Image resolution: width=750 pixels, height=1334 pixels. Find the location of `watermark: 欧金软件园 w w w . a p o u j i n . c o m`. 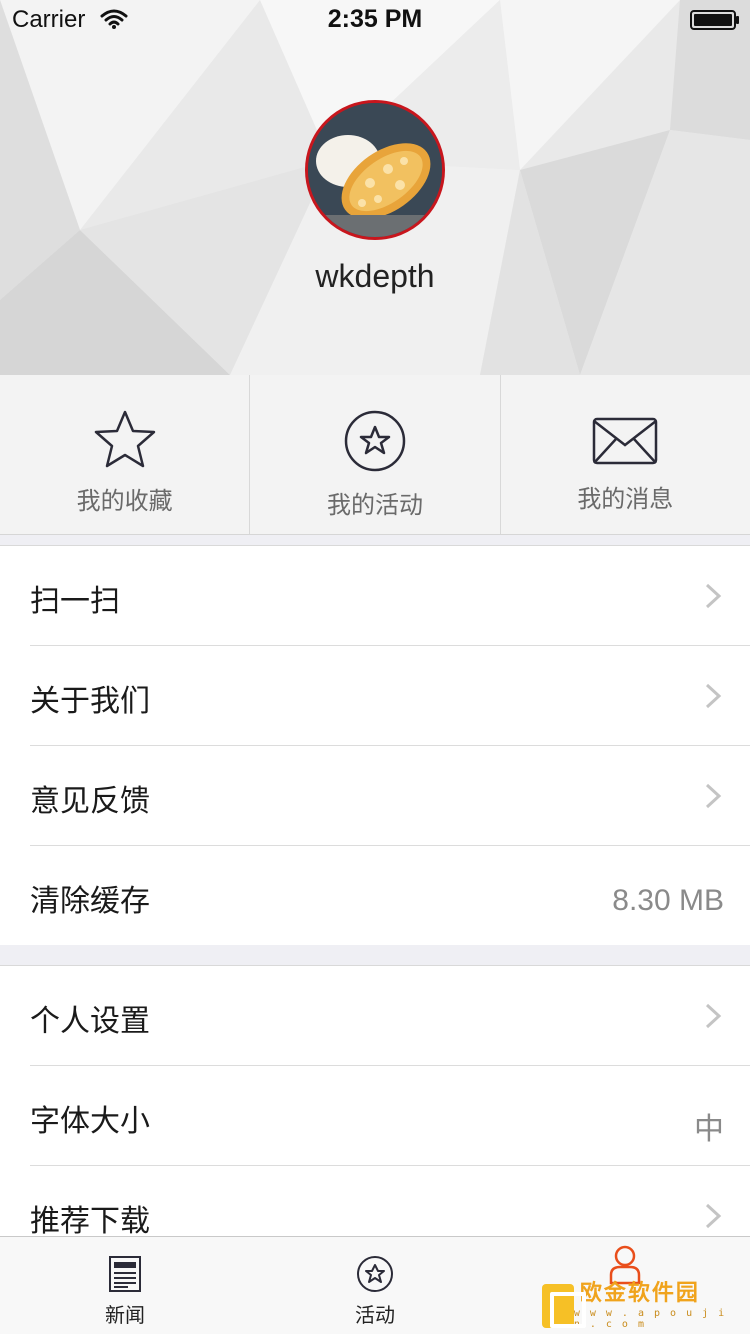

watermark: 欧金软件园 w w w . a p o u j i n . c o m is located at coordinates (642, 1306).